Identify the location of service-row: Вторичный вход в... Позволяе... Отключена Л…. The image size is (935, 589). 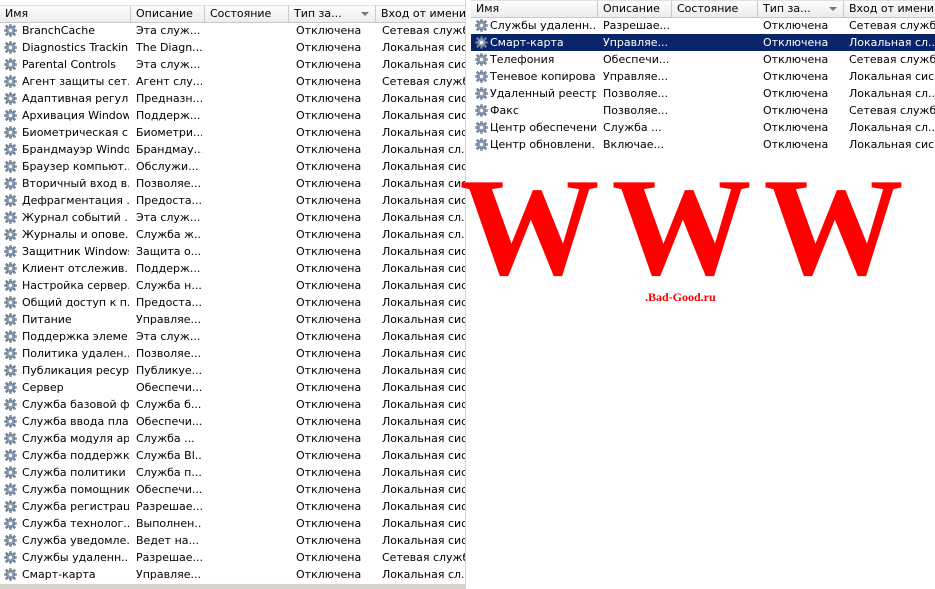
(232, 183).